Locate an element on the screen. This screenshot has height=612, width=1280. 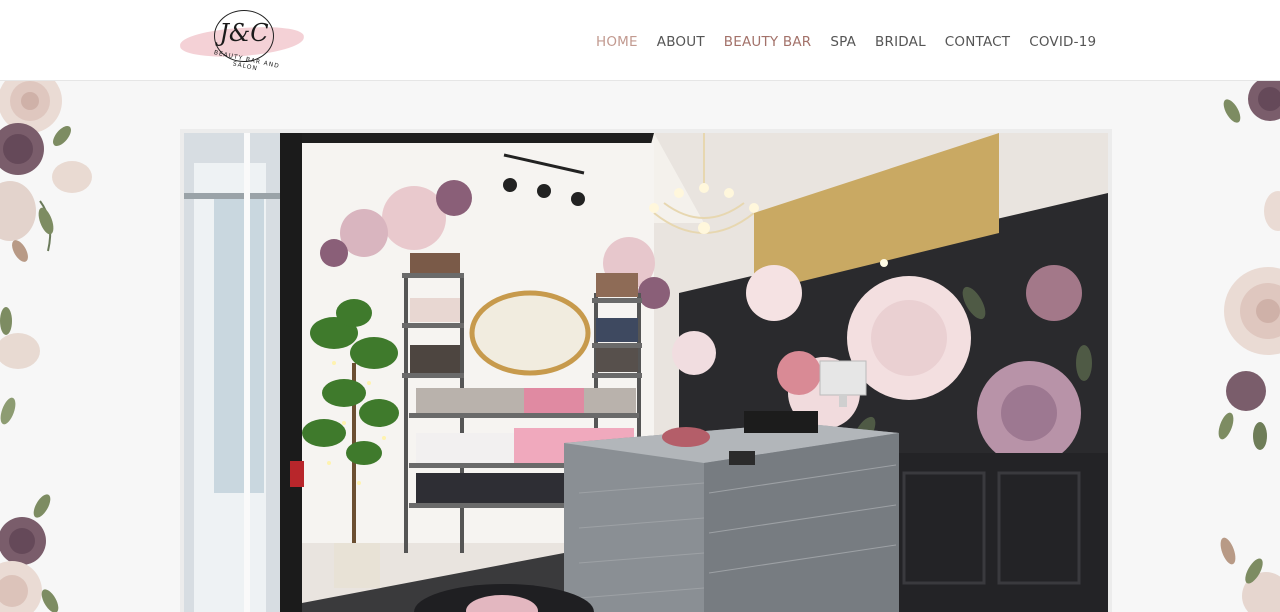
nav-beauty-bar: BEAUTY BAR is located at coordinates (768, 42).